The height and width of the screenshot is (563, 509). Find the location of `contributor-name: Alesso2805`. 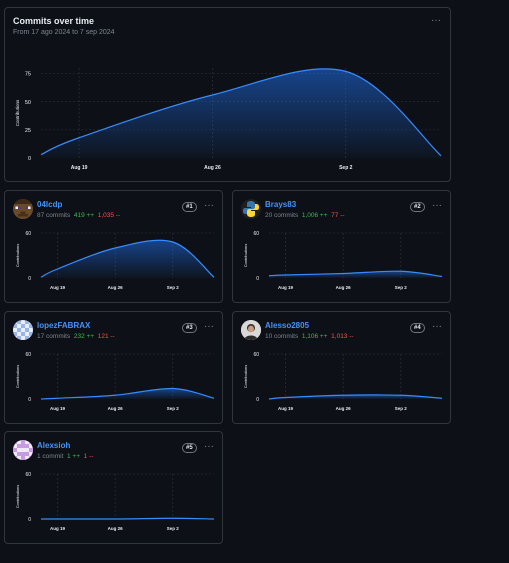

contributor-name: Alesso2805 is located at coordinates (287, 325).